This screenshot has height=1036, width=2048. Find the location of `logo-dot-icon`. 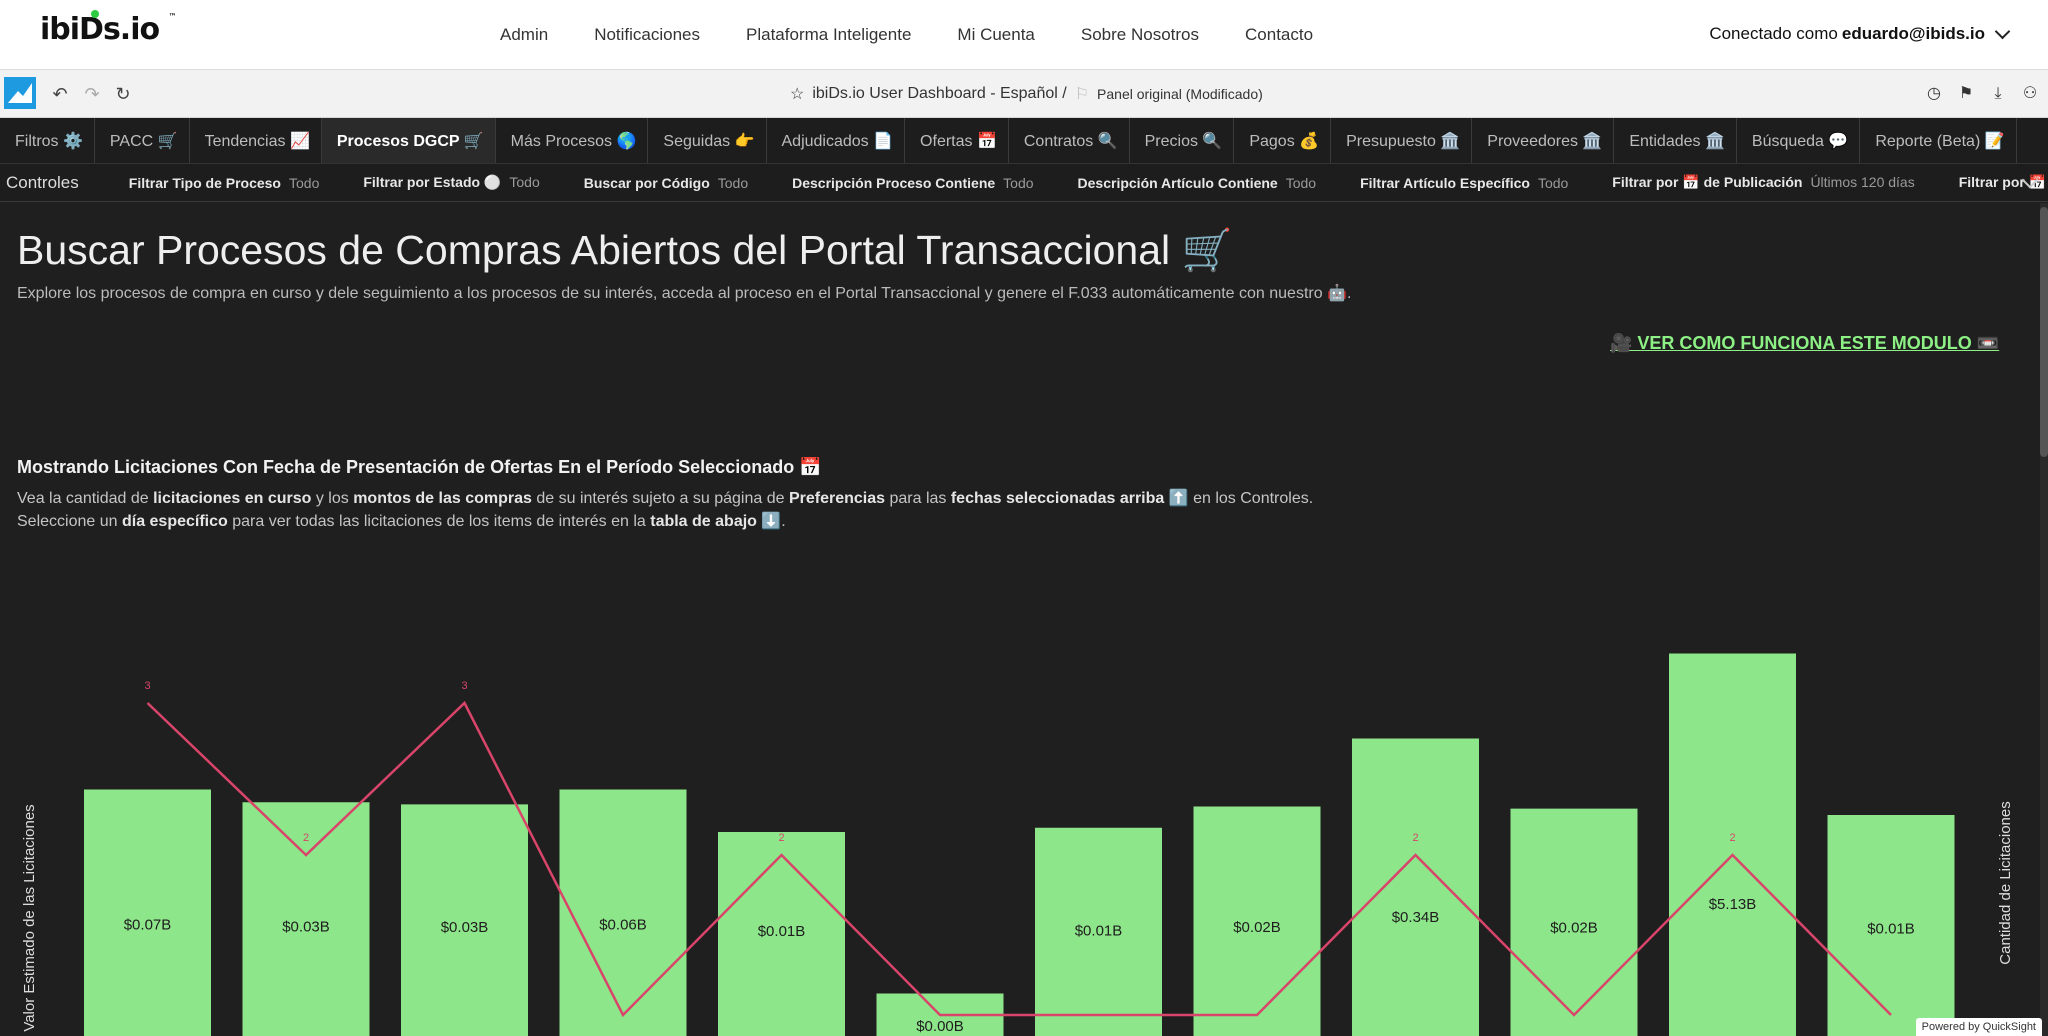

logo-dot-icon is located at coordinates (95, 14).